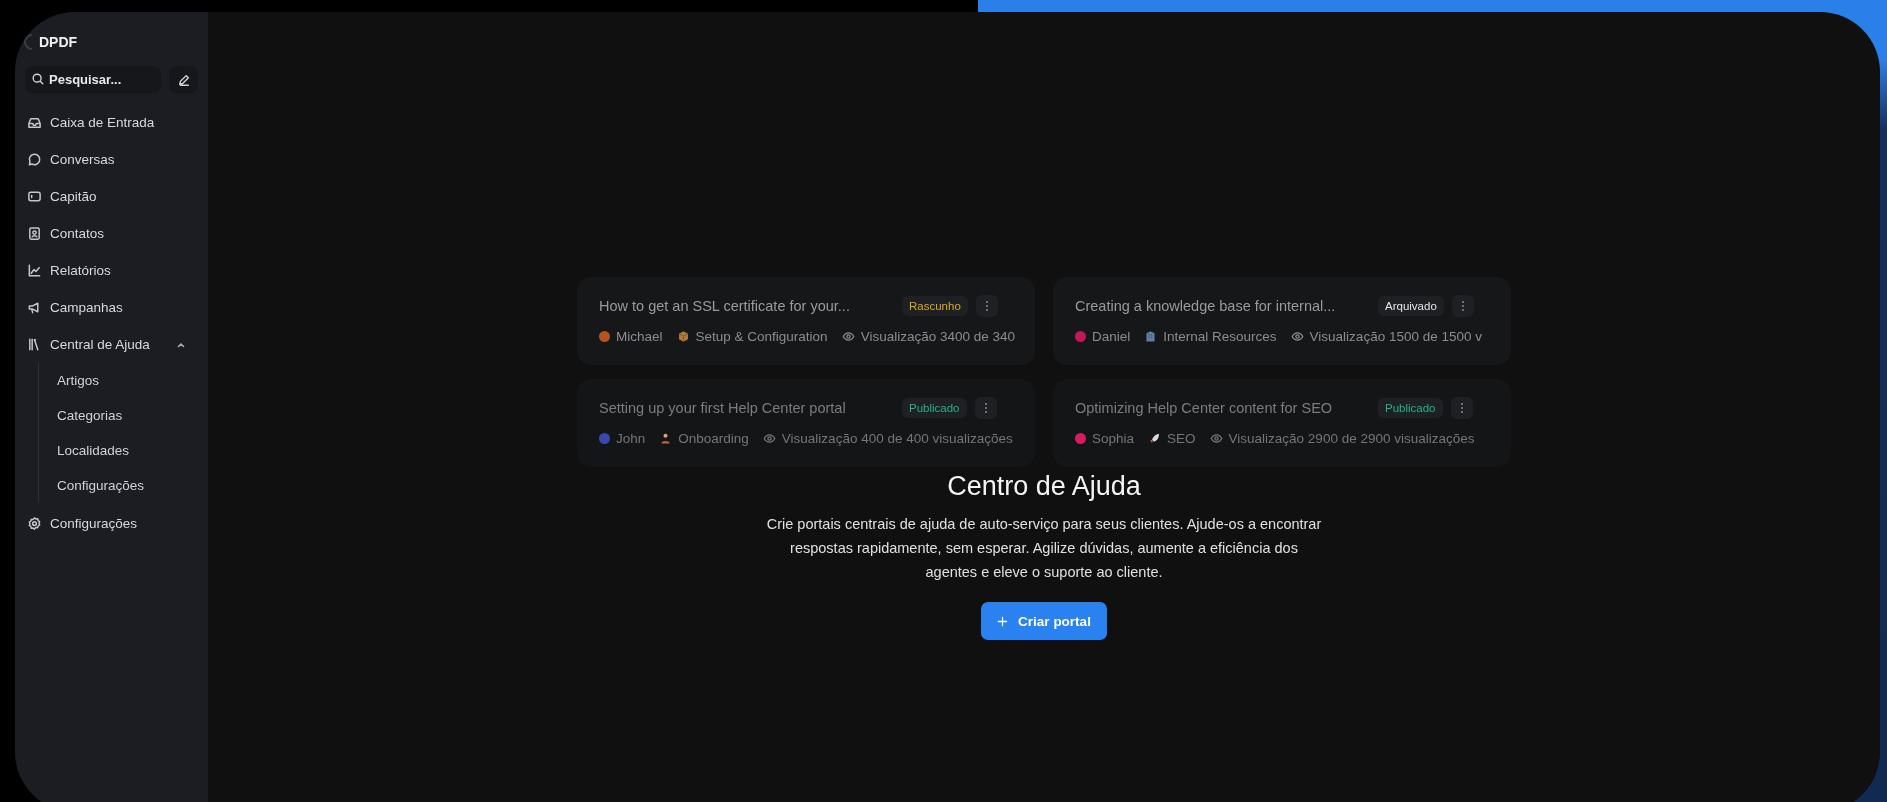 Image resolution: width=1887 pixels, height=802 pixels. What do you see at coordinates (806, 423) in the screenshot?
I see `article-card: Setting up your first Help Center portal Publicado John Onboarding Visualização 400 de 400 visualizações` at bounding box center [806, 423].